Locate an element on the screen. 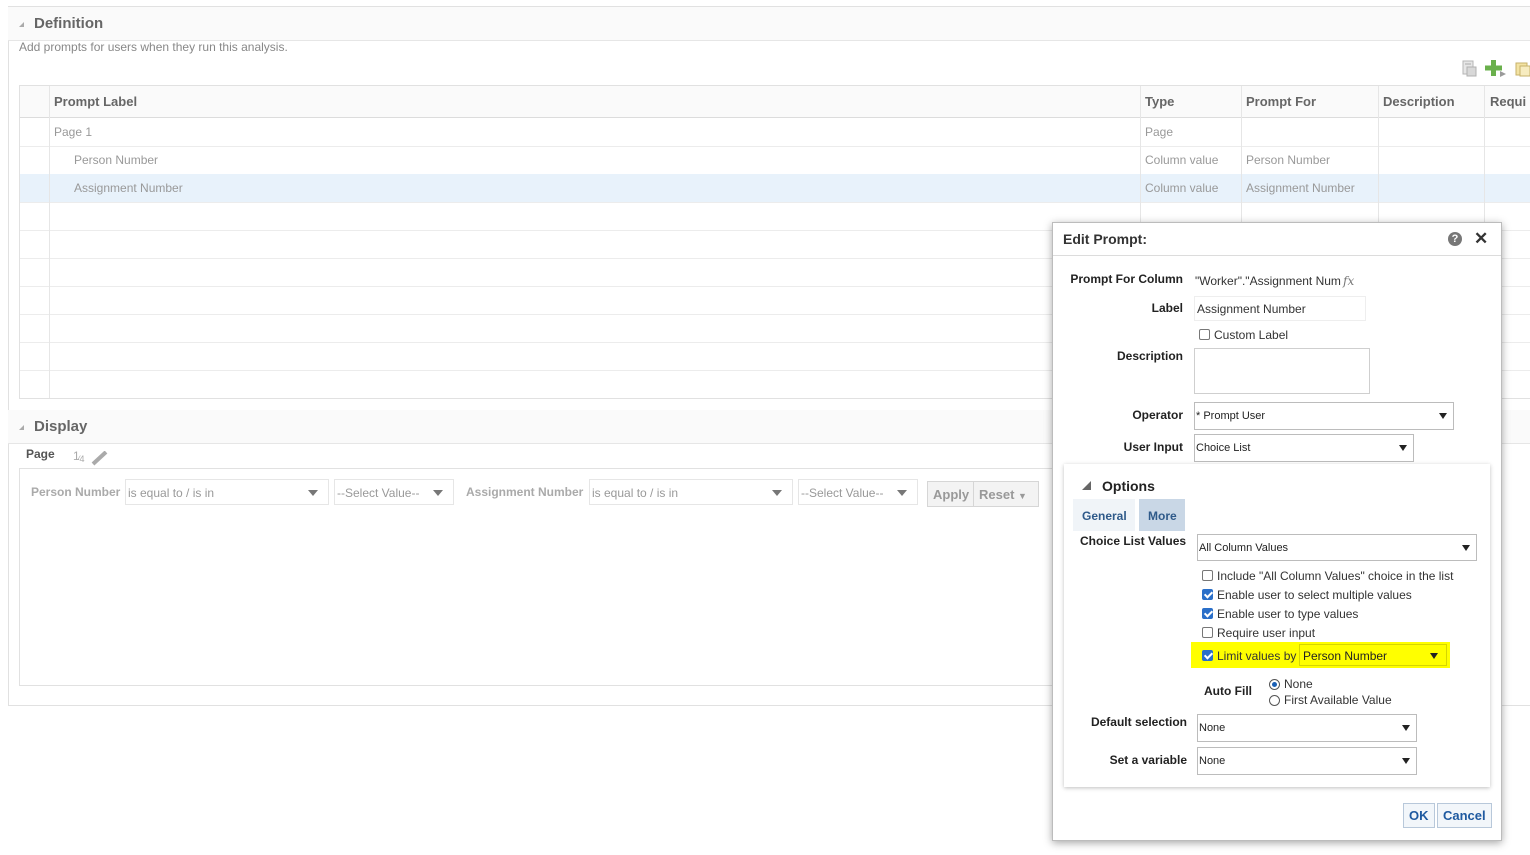 Image resolution: width=1530 pixels, height=855 pixels. table-row: Page 1 Page is located at coordinates (775, 132).